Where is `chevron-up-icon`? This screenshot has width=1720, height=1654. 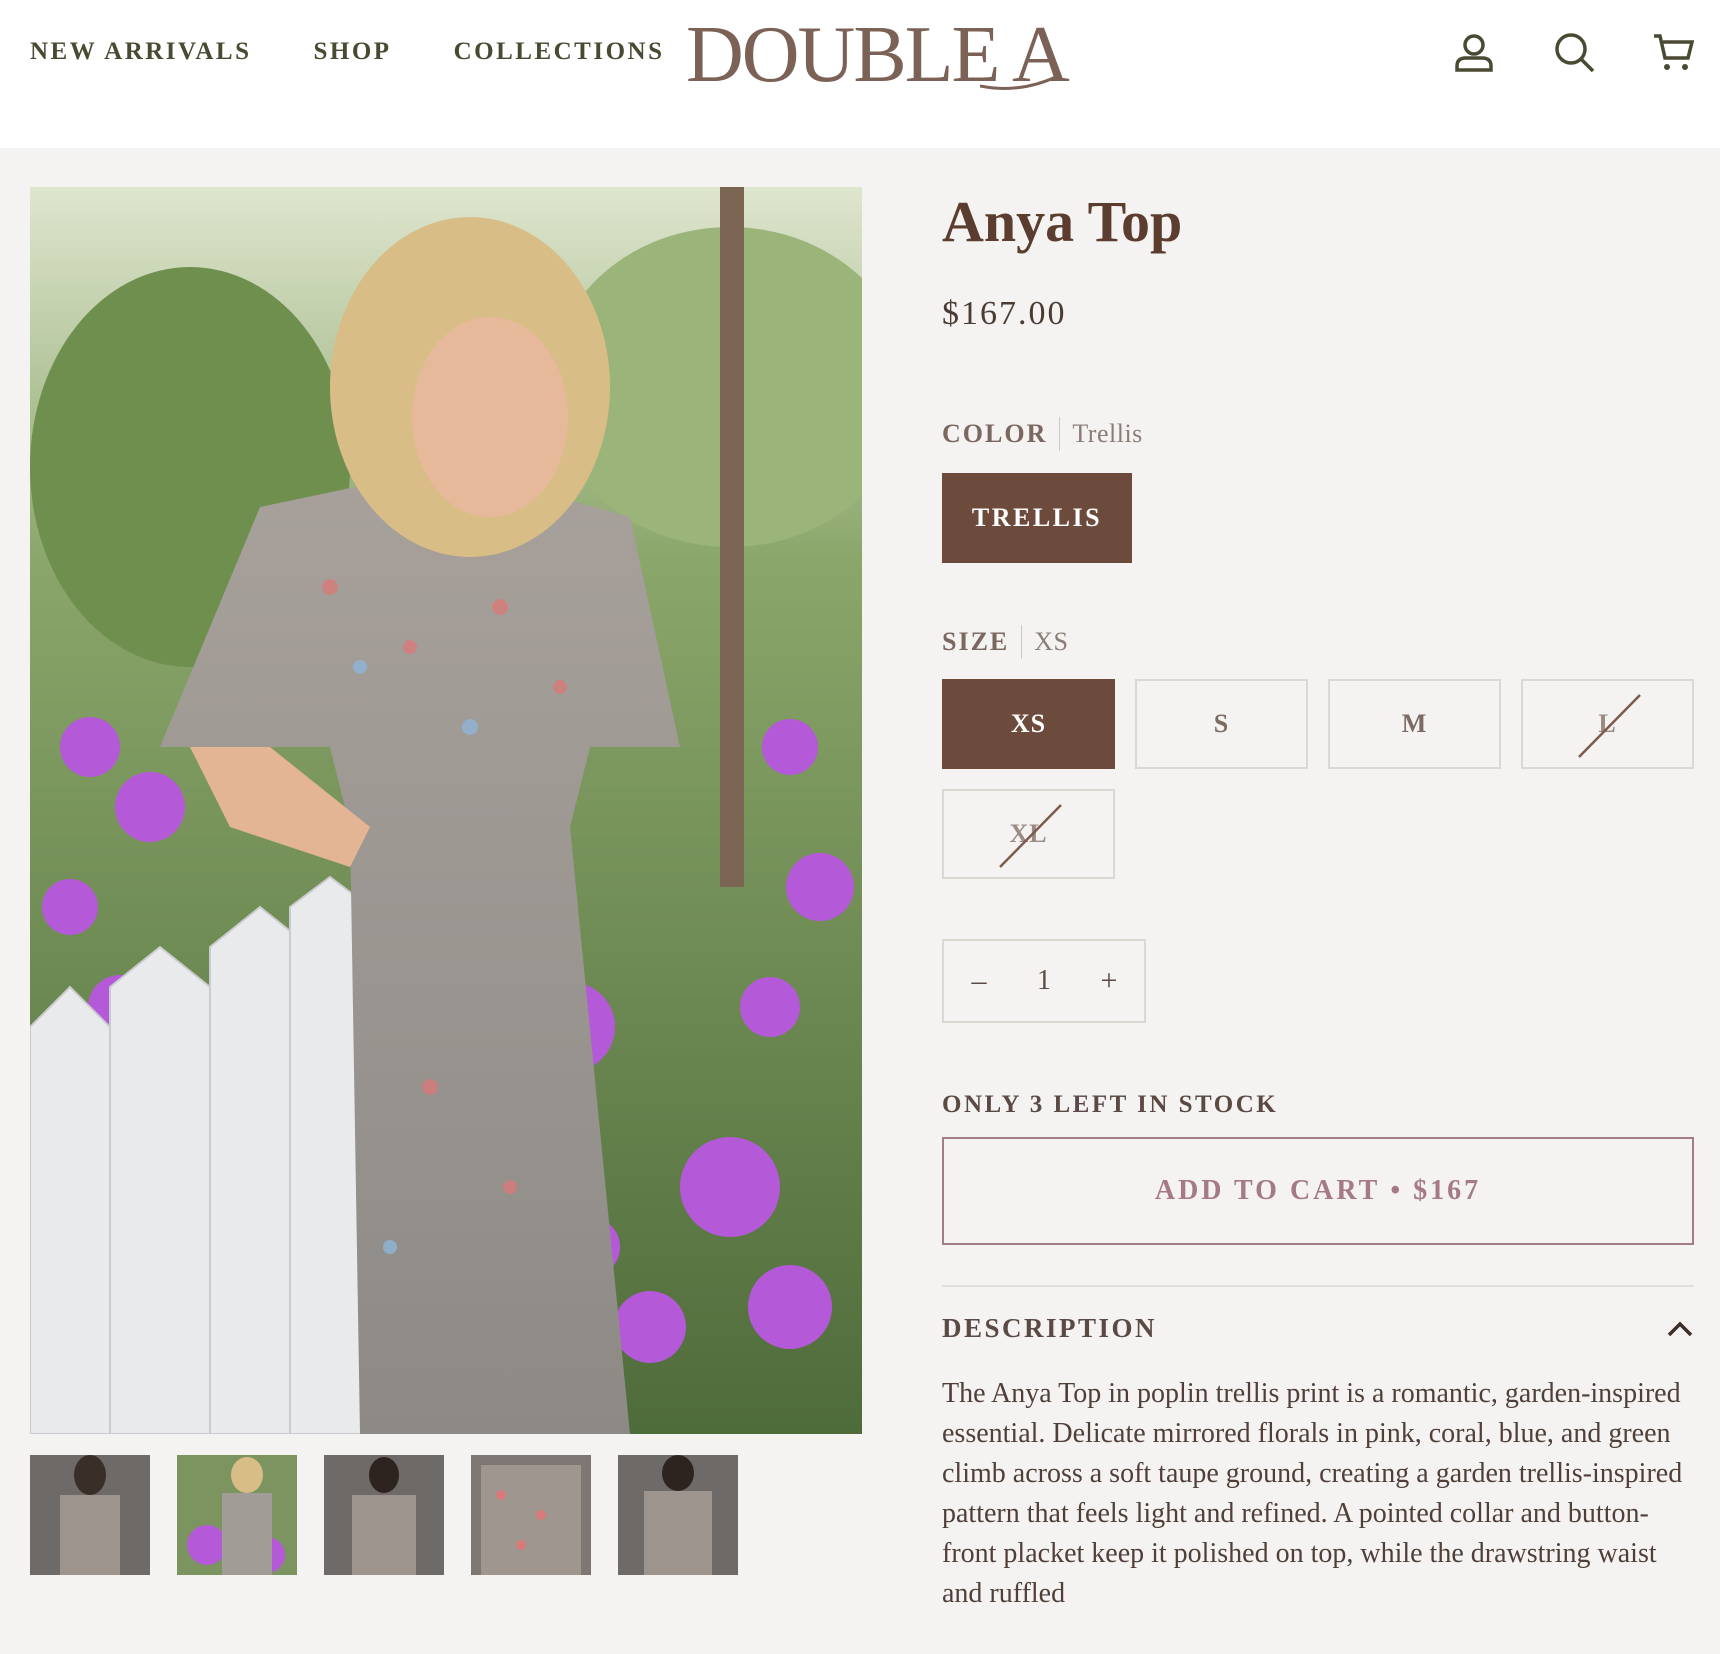 chevron-up-icon is located at coordinates (1680, 1329).